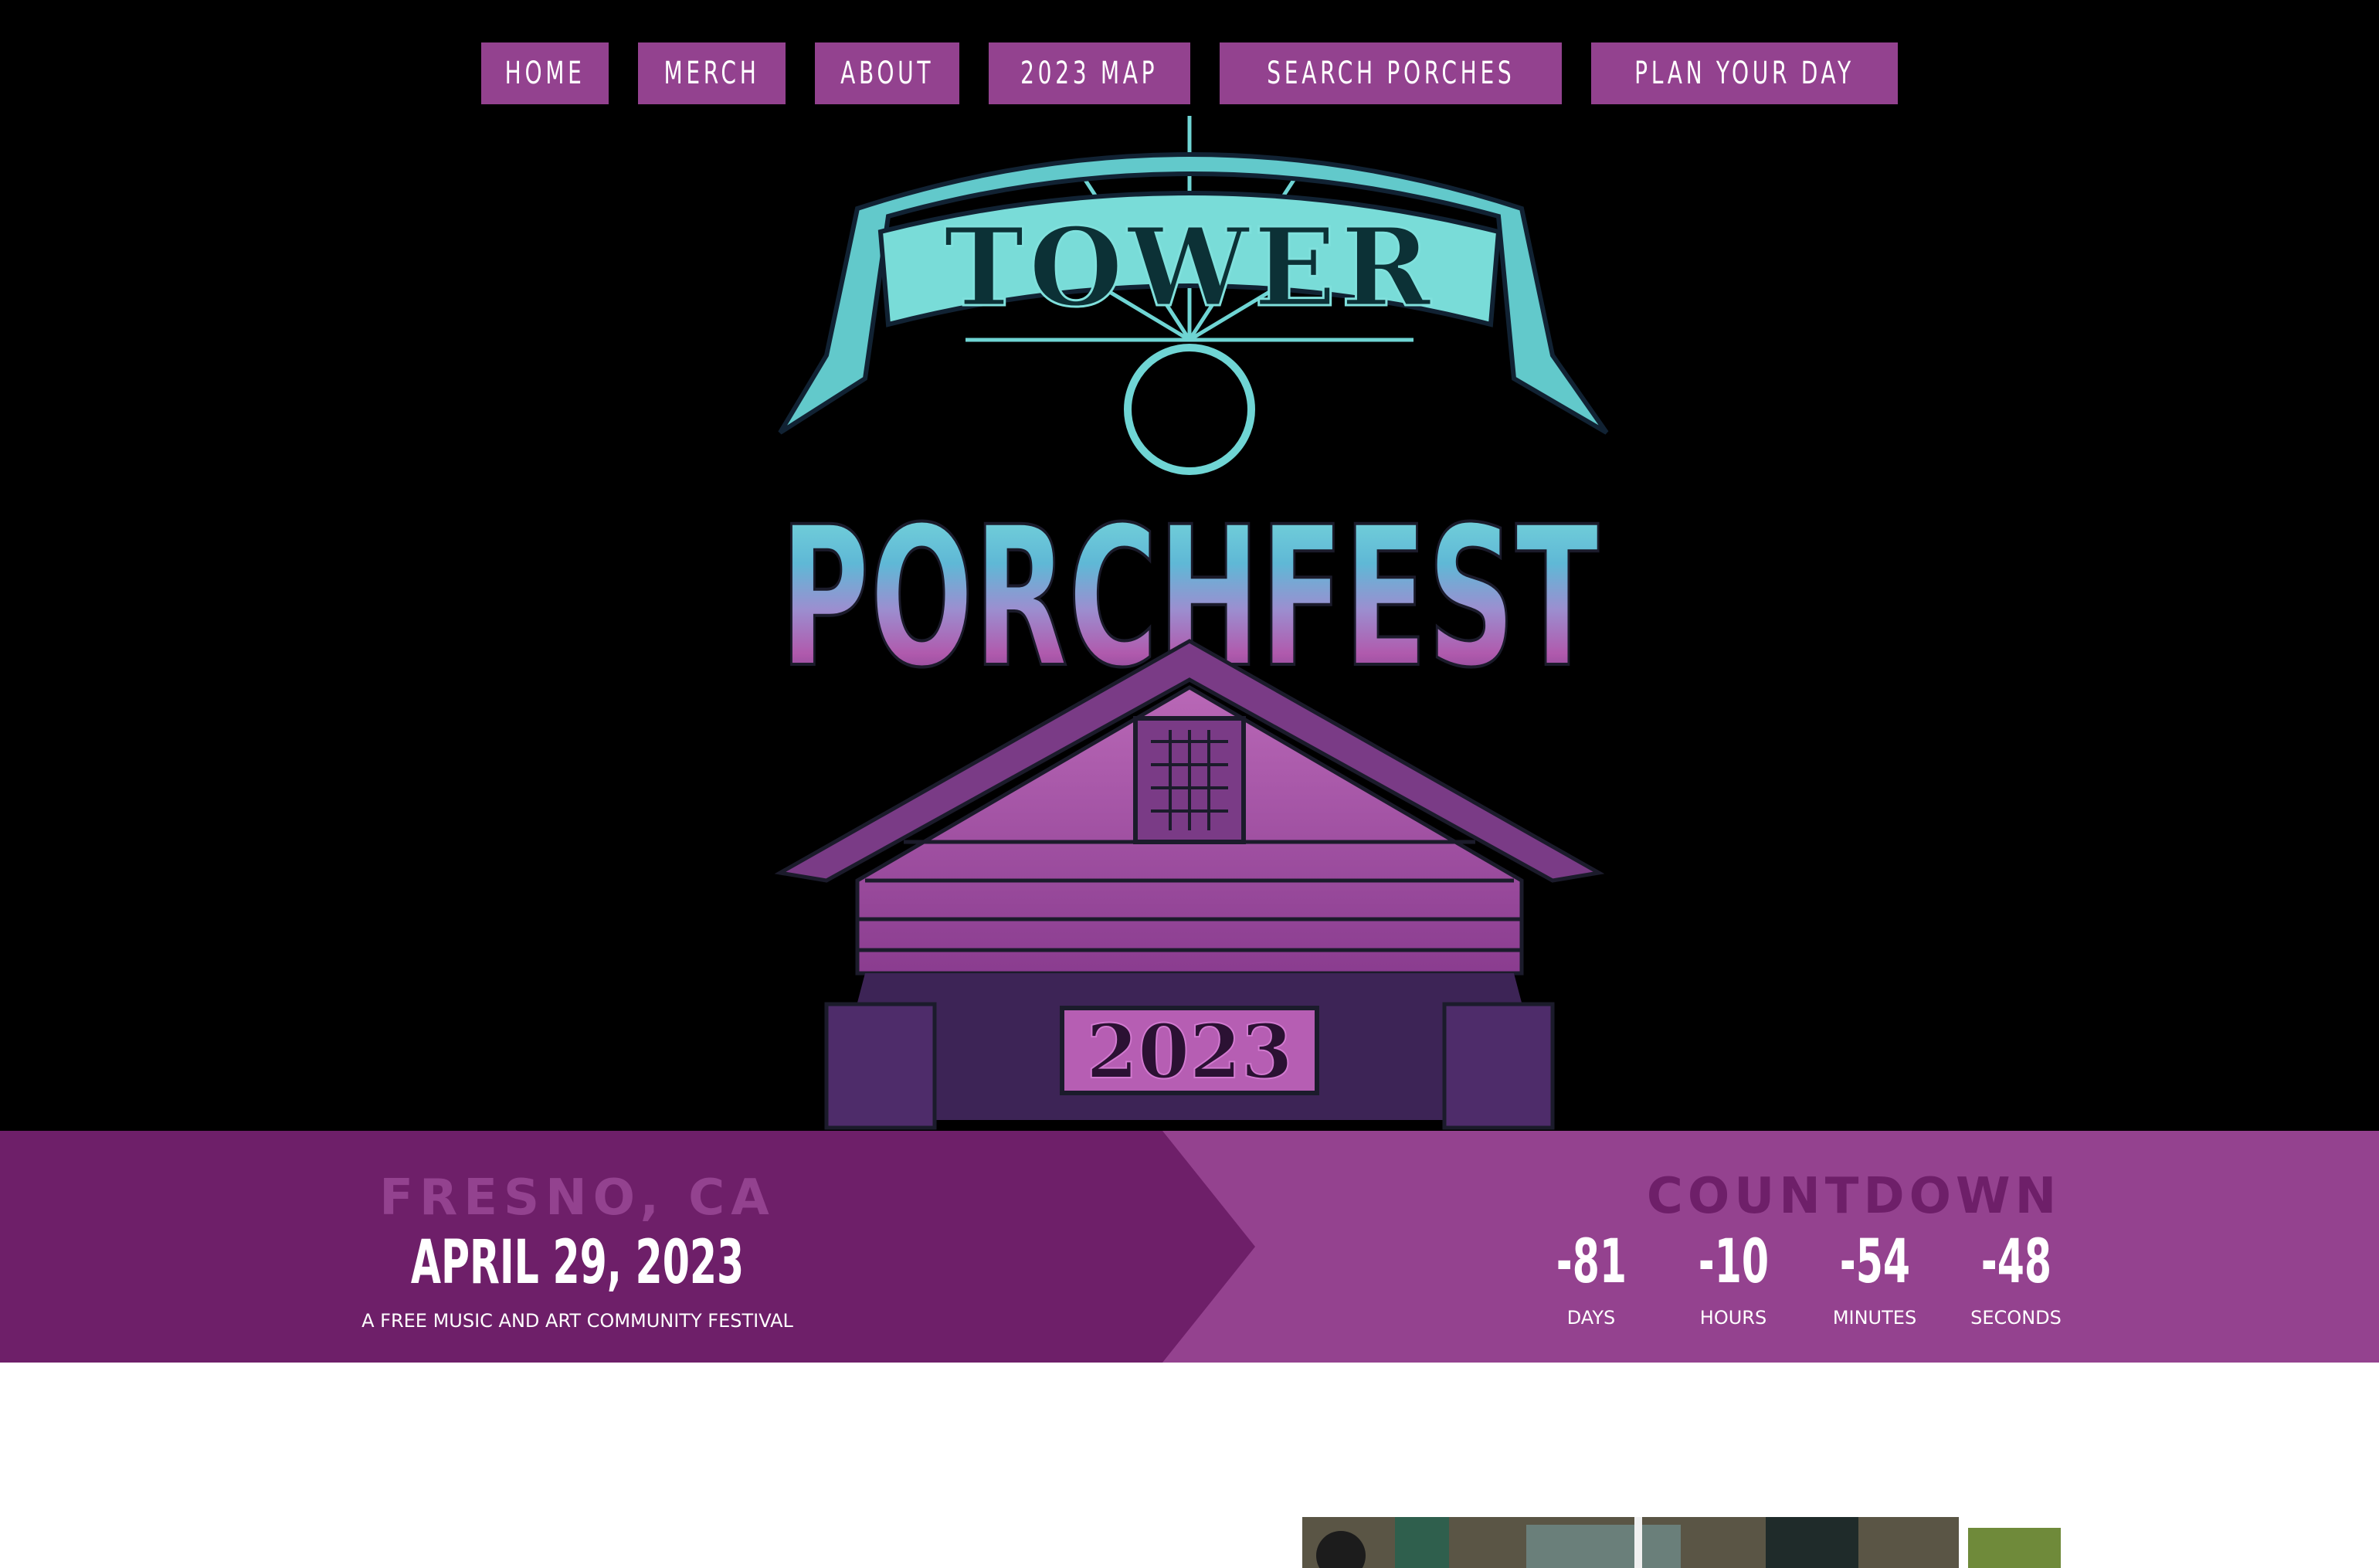 This screenshot has height=1568, width=2379. I want to click on nav-plan-your-day: PLAN YOUR DAY, so click(1745, 73).